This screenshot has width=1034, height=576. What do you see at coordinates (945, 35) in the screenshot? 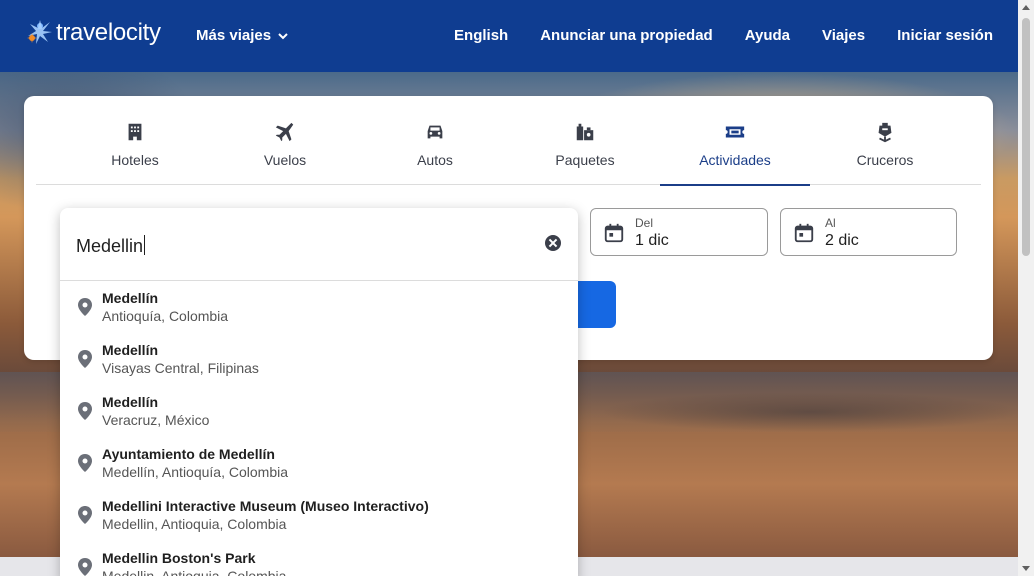
I see `nav-sign-in: Iniciar sesión` at bounding box center [945, 35].